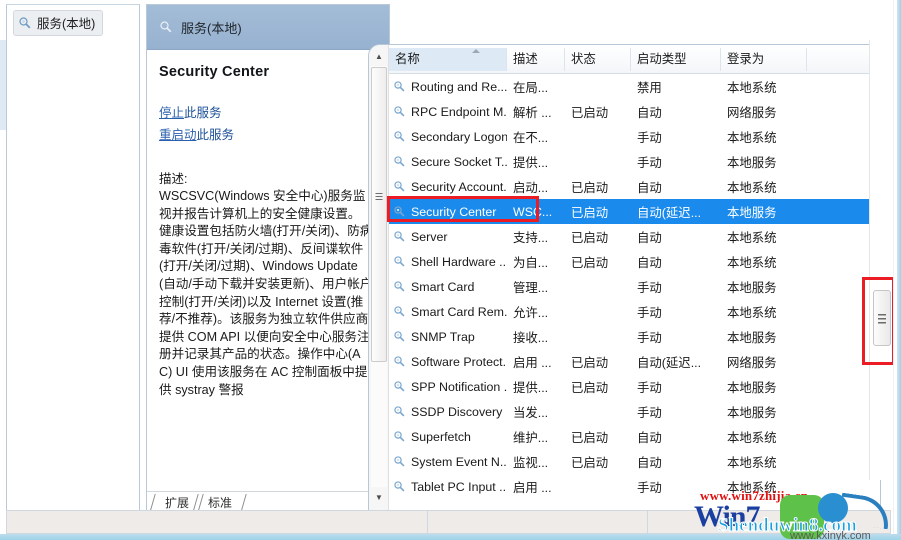 The image size is (901, 540). What do you see at coordinates (676, 59) in the screenshot?
I see `column-header-startup-type: 启动类型` at bounding box center [676, 59].